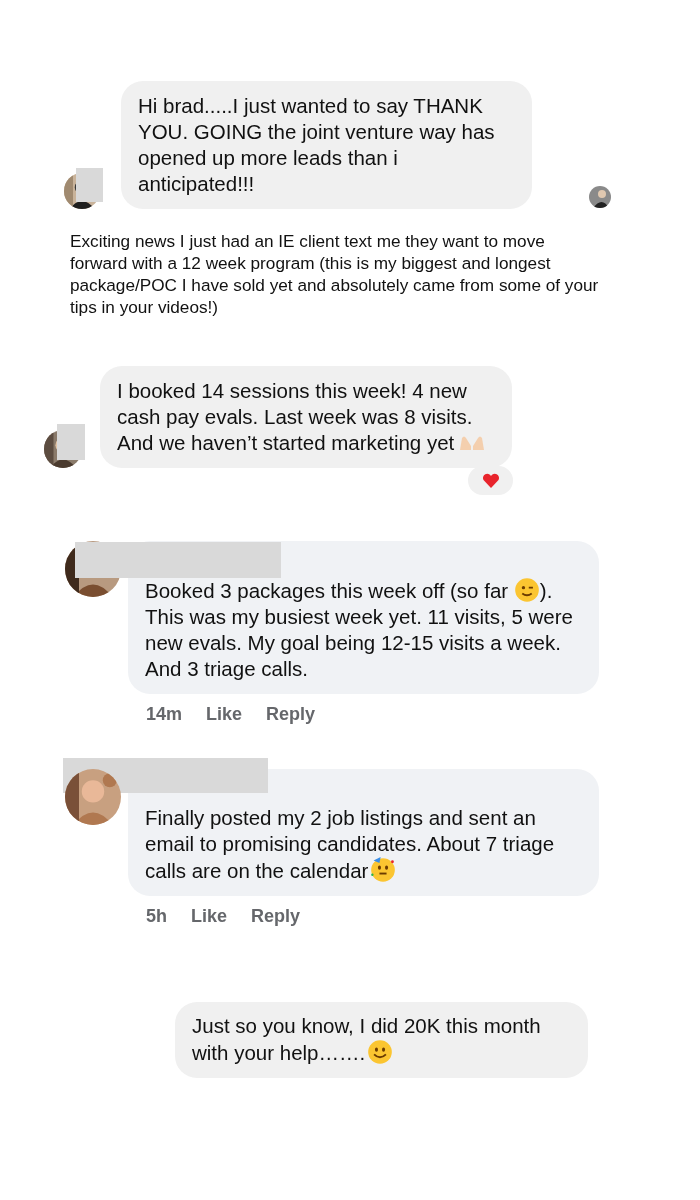 The width and height of the screenshot is (700, 1200). I want to click on winking-face-icon, so click(526, 590).